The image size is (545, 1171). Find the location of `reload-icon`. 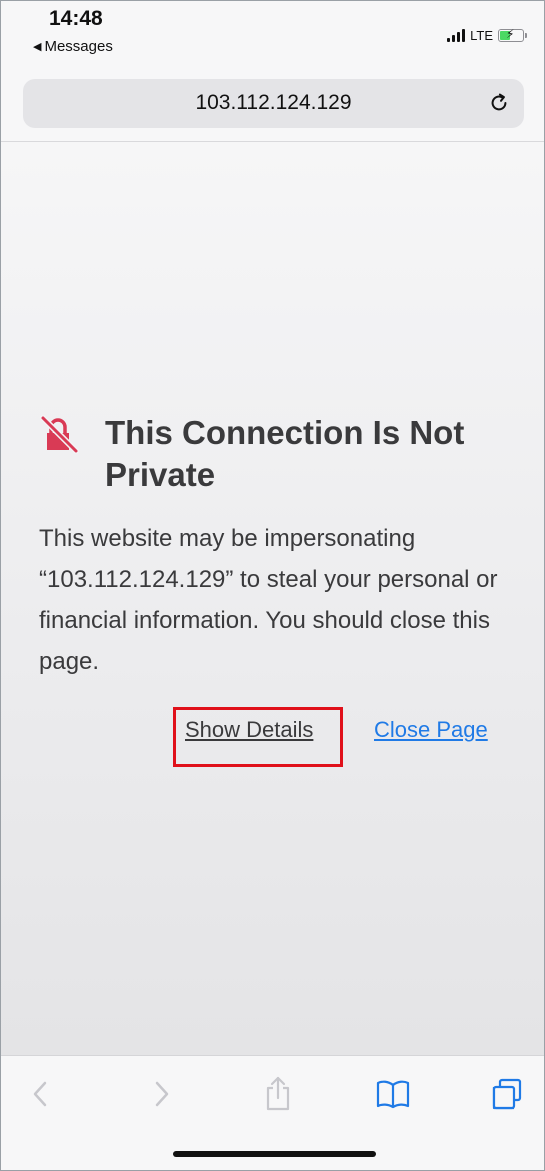

reload-icon is located at coordinates (499, 103).